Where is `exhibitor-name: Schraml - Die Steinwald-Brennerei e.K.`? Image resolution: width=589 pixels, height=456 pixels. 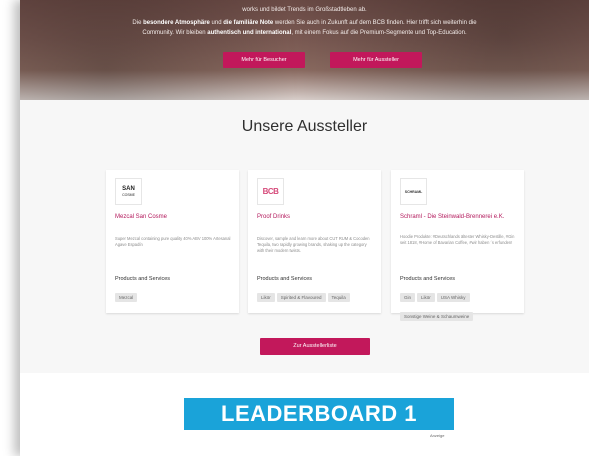 exhibitor-name: Schraml - Die Steinwald-Brennerei e.K. is located at coordinates (459, 217).